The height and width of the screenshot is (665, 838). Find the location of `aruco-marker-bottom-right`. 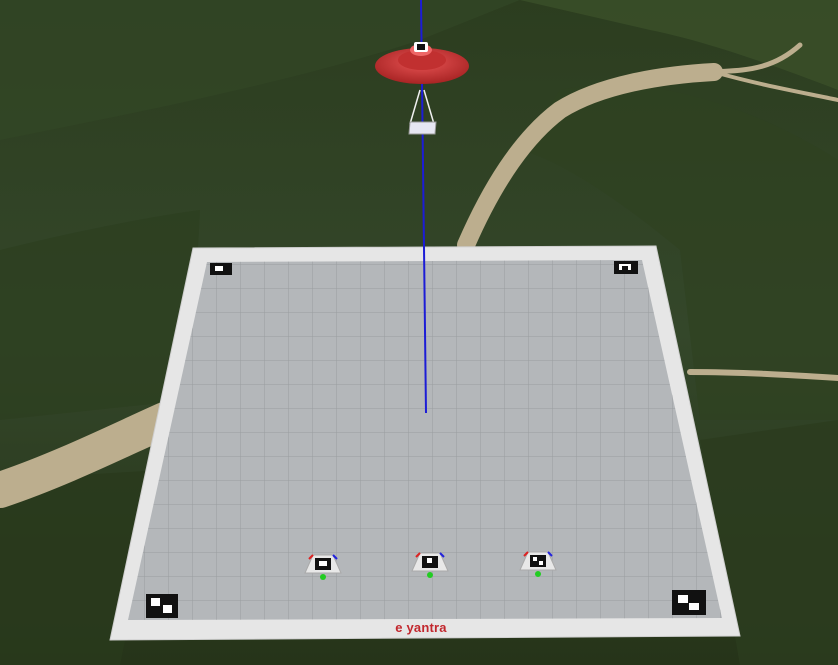

aruco-marker-bottom-right is located at coordinates (689, 602).